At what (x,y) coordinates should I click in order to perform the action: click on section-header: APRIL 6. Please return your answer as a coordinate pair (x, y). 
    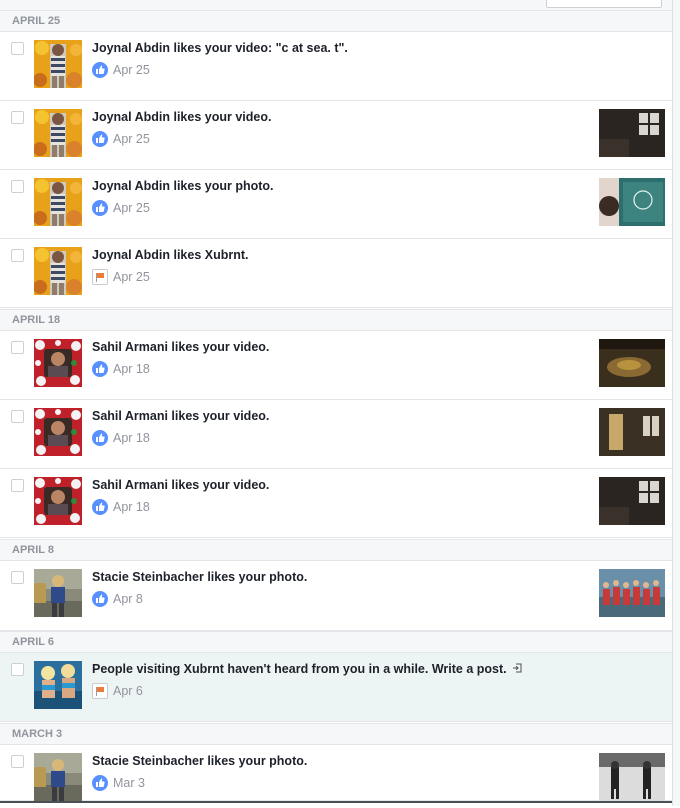
    Looking at the image, I should click on (336, 642).